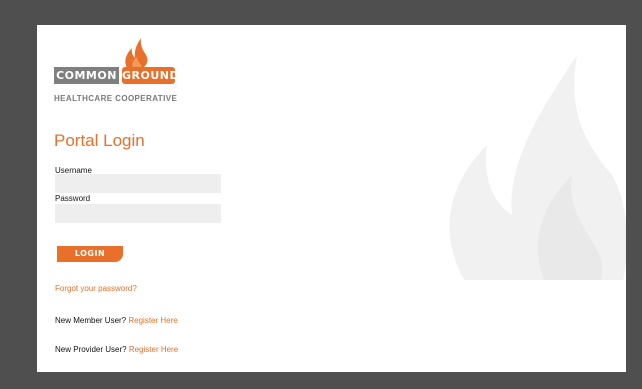 The width and height of the screenshot is (642, 389). Describe the element at coordinates (91, 320) in the screenshot. I see `member-register-prompt: New Member User?` at that location.